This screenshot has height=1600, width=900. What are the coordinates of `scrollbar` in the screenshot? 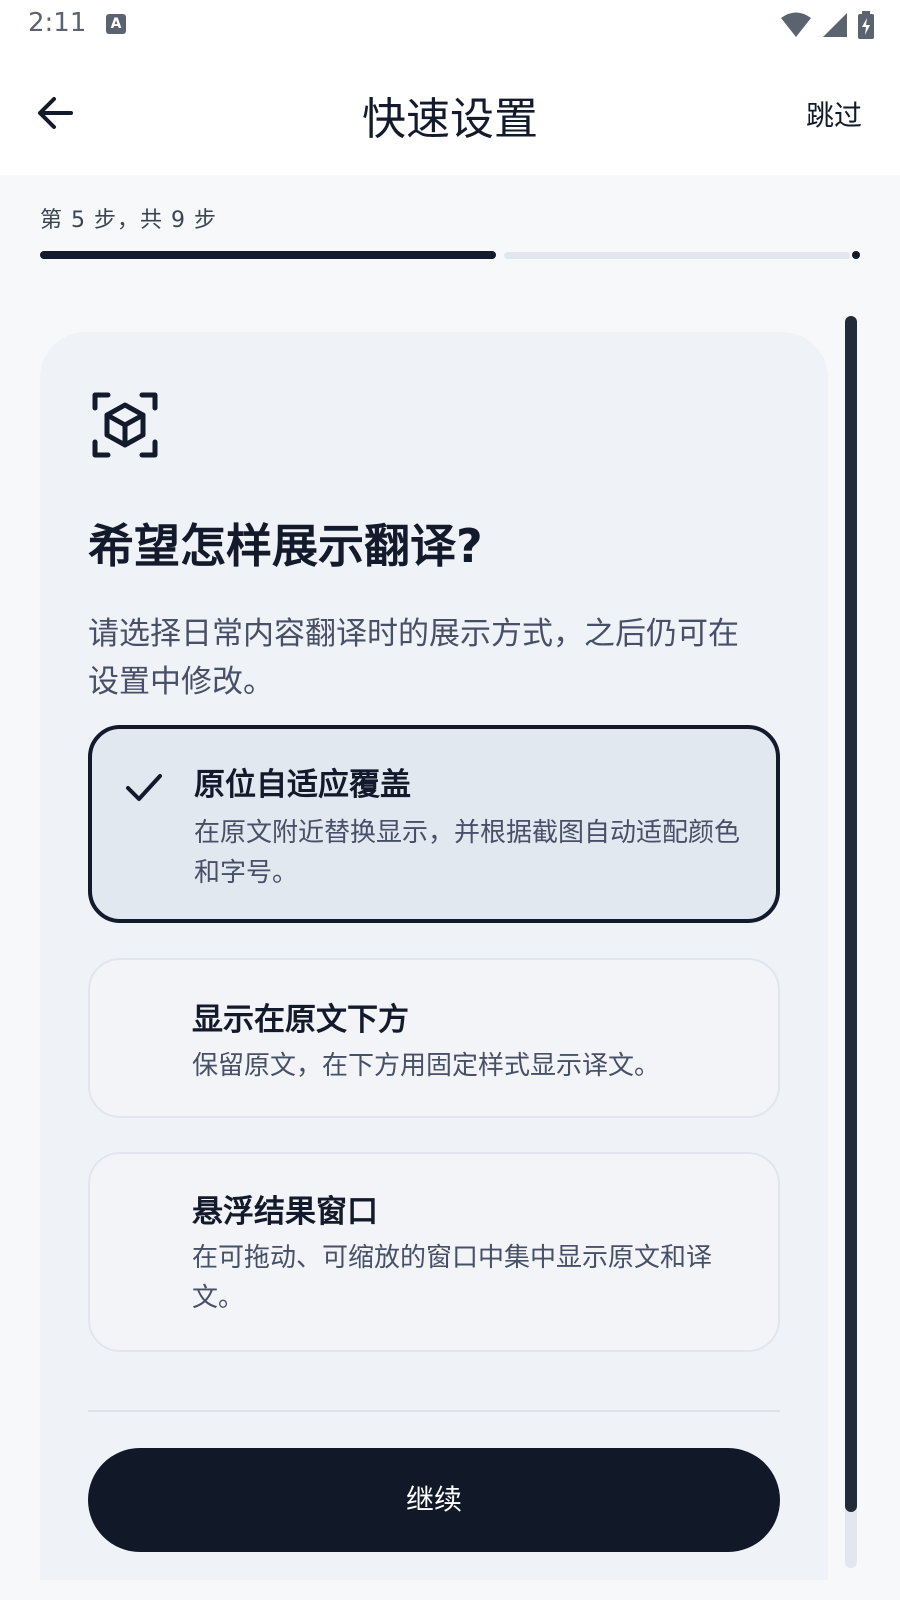 It's located at (851, 942).